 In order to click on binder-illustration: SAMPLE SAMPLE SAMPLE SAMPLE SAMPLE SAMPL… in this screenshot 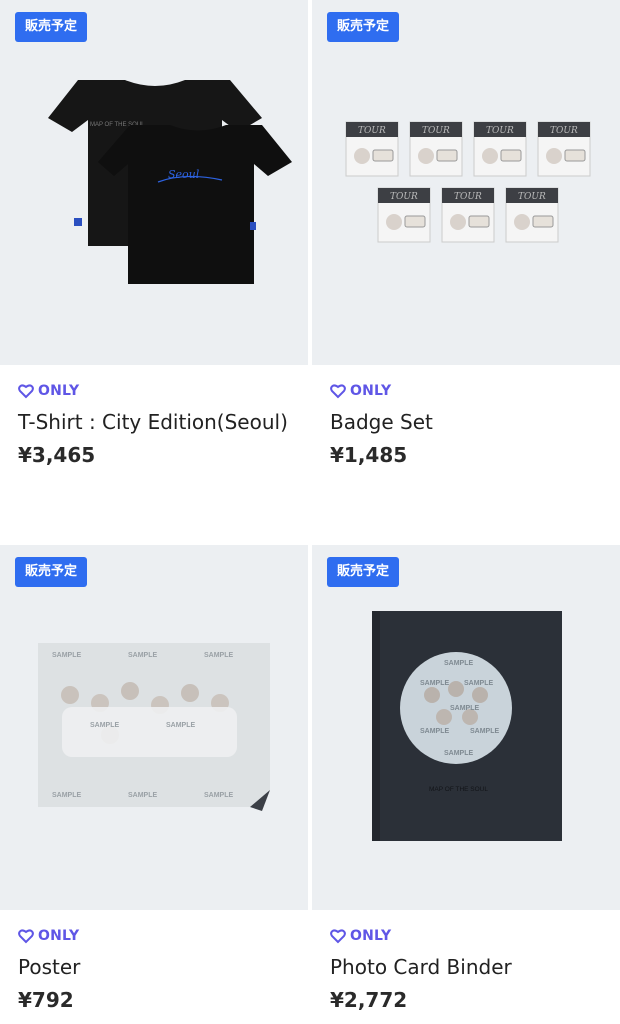, I will do `click(467, 726)`.